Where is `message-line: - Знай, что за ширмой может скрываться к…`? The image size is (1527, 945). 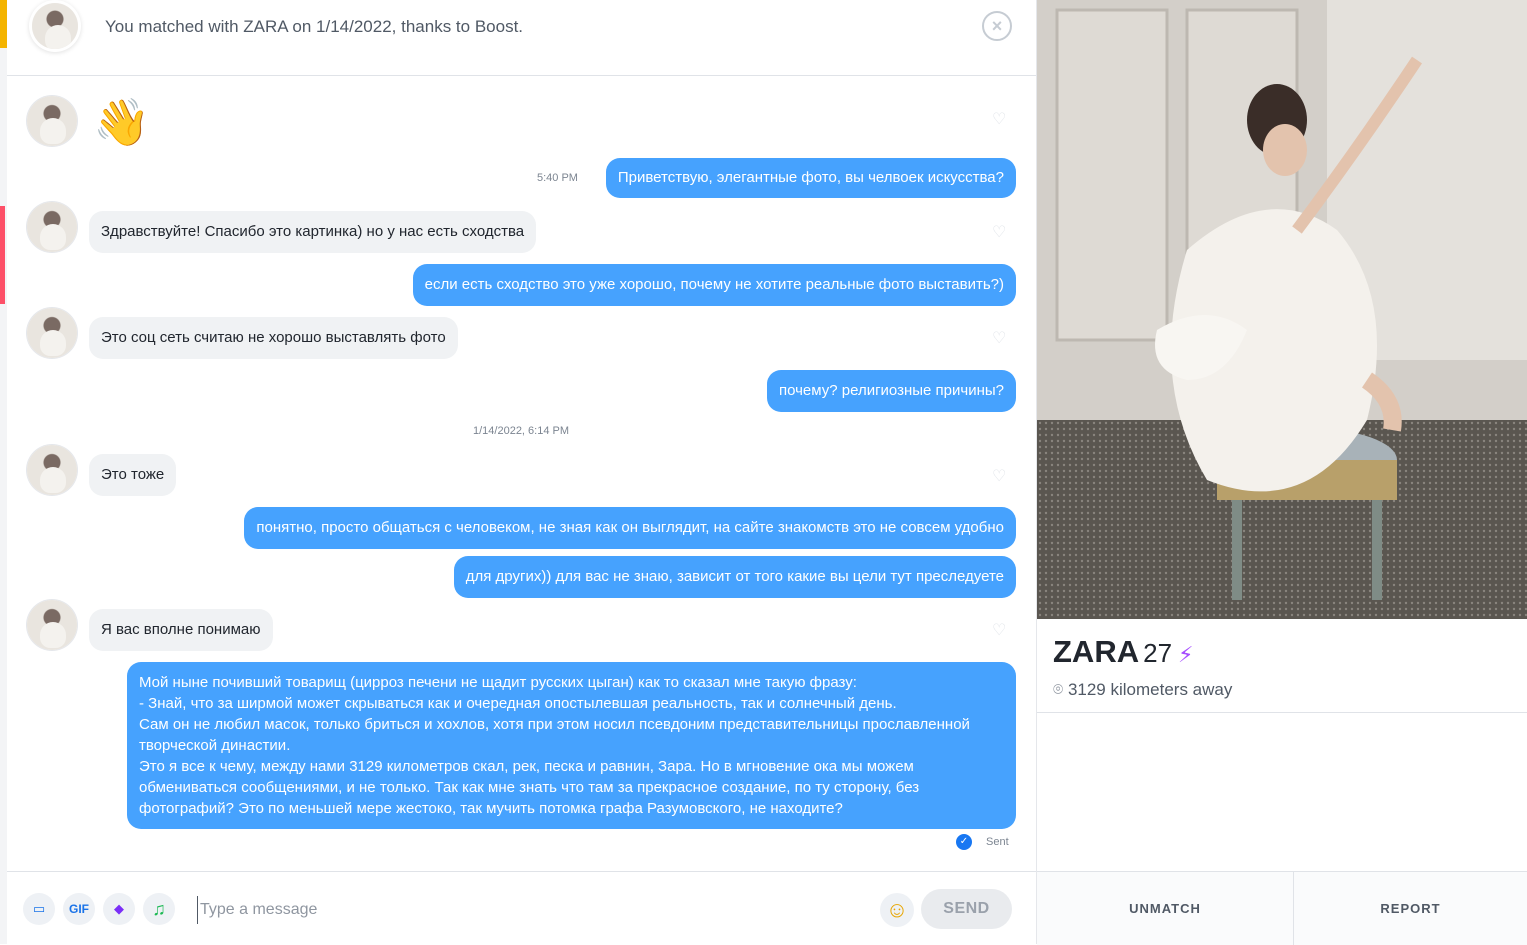 message-line: - Знай, что за ширмой может скрываться к… is located at coordinates (518, 703).